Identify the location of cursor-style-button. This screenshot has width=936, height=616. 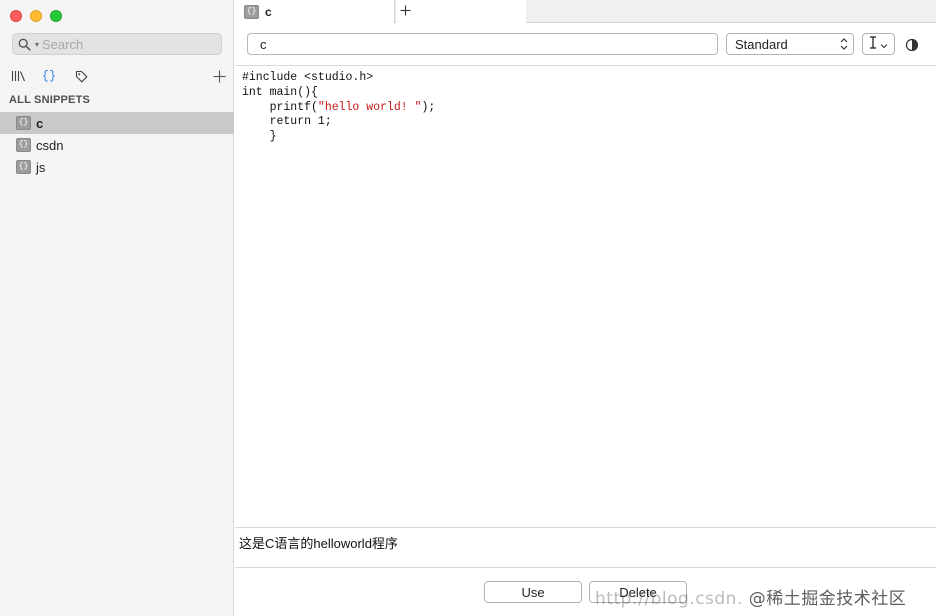
(878, 44).